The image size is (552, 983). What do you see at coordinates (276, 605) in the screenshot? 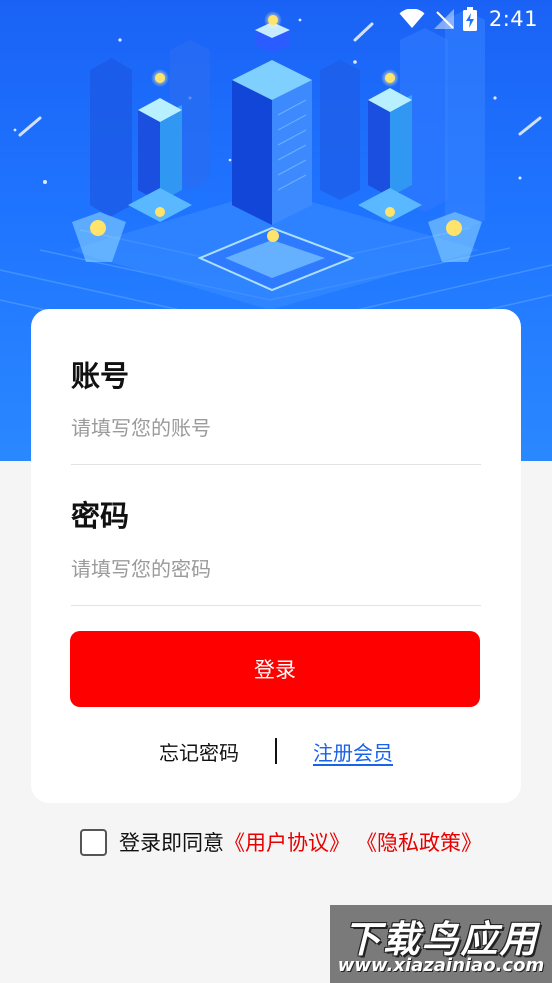
I see `password-divider` at bounding box center [276, 605].